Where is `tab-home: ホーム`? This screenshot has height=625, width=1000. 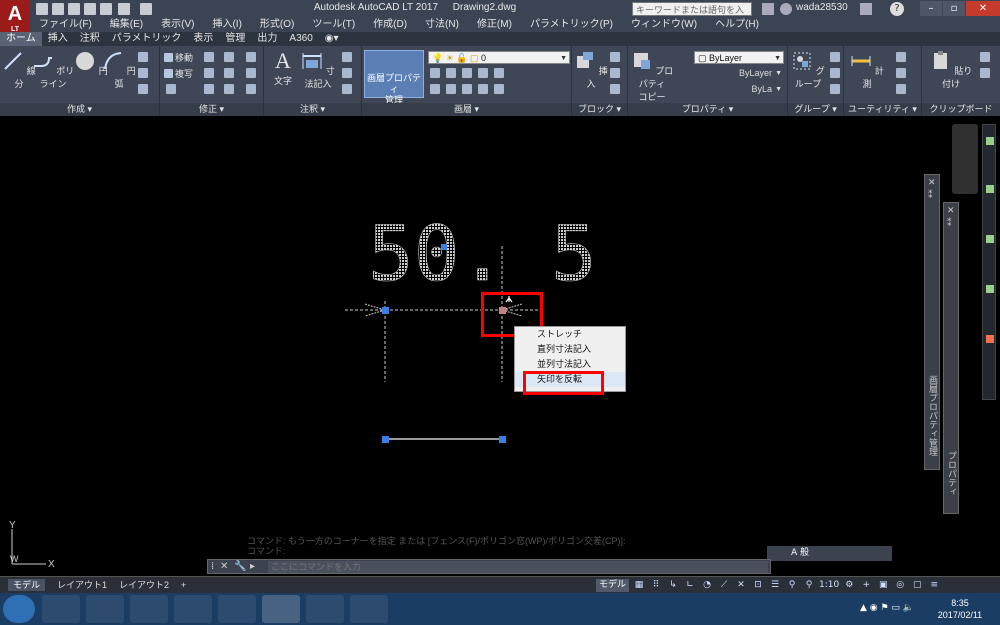 tab-home: ホーム is located at coordinates (21, 39).